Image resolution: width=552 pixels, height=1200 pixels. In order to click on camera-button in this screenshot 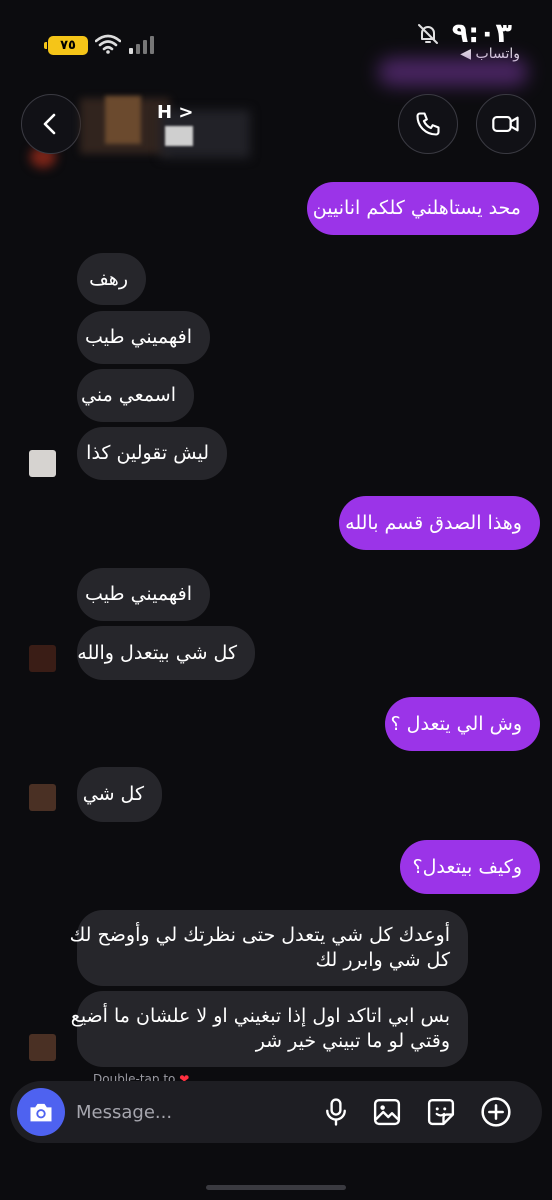, I will do `click(41, 1112)`.